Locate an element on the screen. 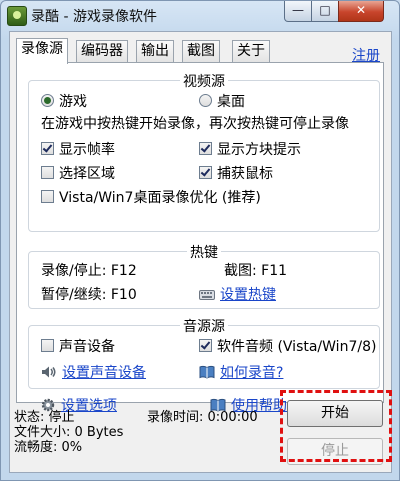 Image resolution: width=400 pixels, height=481 pixels. radio-game-label: 游戏 is located at coordinates (73, 102).